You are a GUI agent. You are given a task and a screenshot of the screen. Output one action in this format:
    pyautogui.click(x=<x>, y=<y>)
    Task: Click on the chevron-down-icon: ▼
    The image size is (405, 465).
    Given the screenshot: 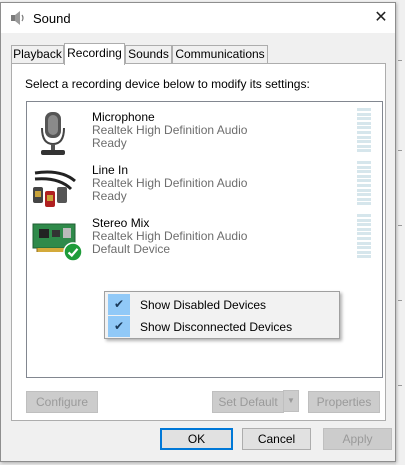 What is the action you would take?
    pyautogui.click(x=291, y=400)
    